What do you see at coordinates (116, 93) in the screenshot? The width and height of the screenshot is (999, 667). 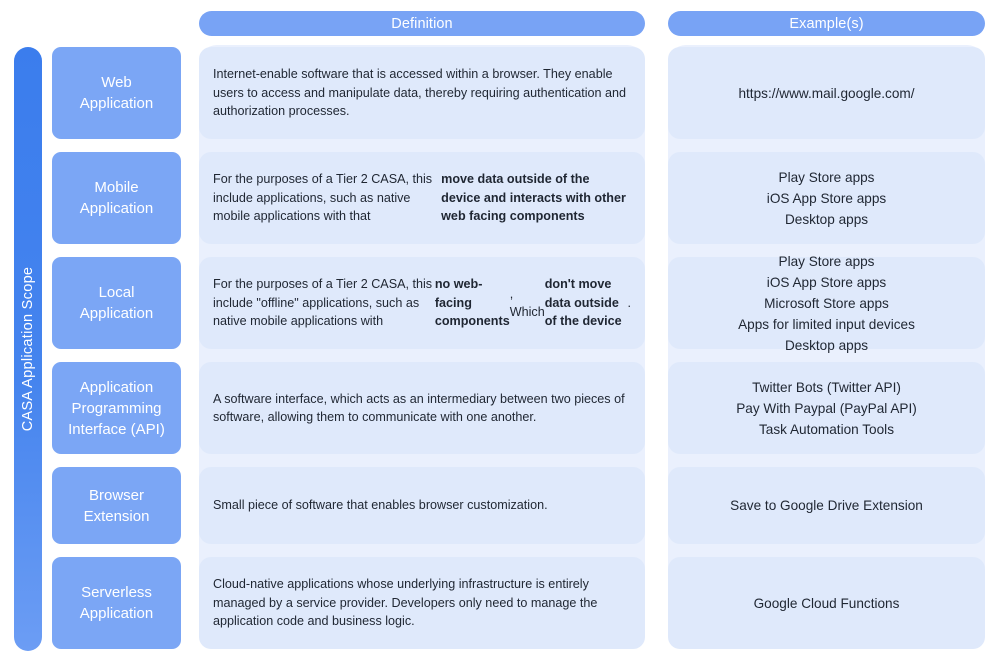 I see `scope-row-label: Web Application` at bounding box center [116, 93].